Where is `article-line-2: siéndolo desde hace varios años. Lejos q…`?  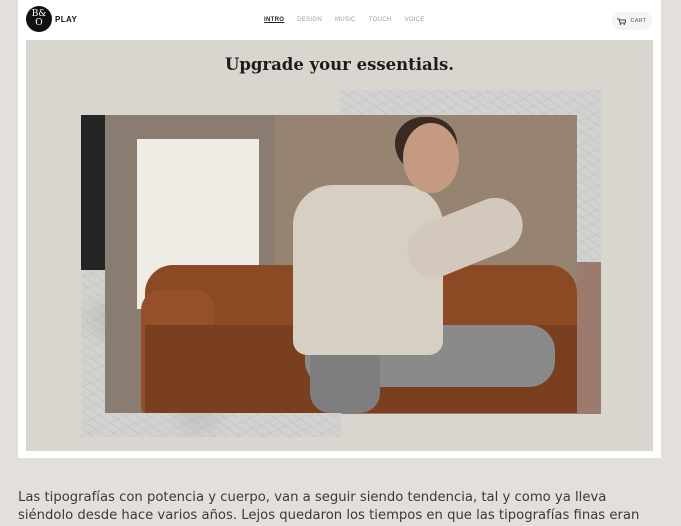 article-line-2: siéndolo desde hace varios años. Lejos q… is located at coordinates (329, 515).